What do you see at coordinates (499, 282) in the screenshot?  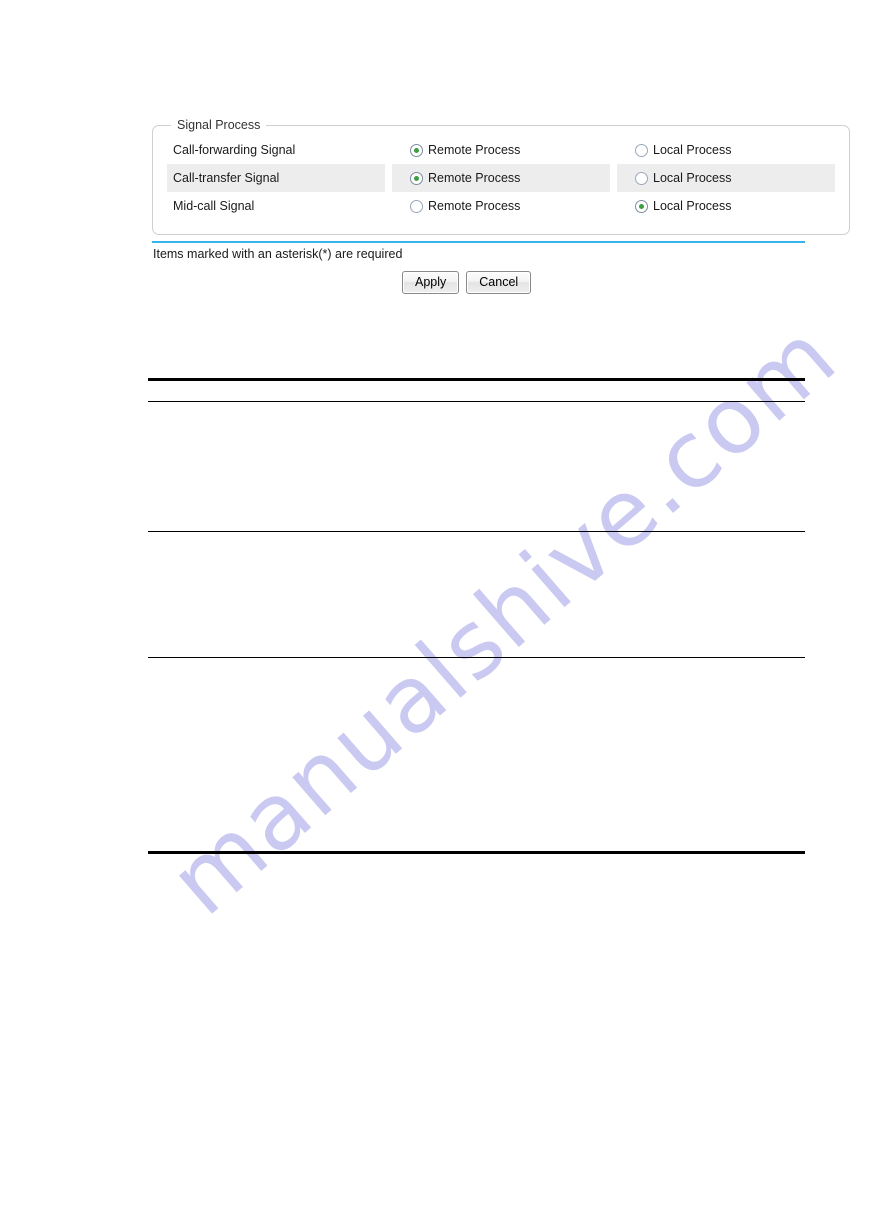 I see `cancel-button: Cancel` at bounding box center [499, 282].